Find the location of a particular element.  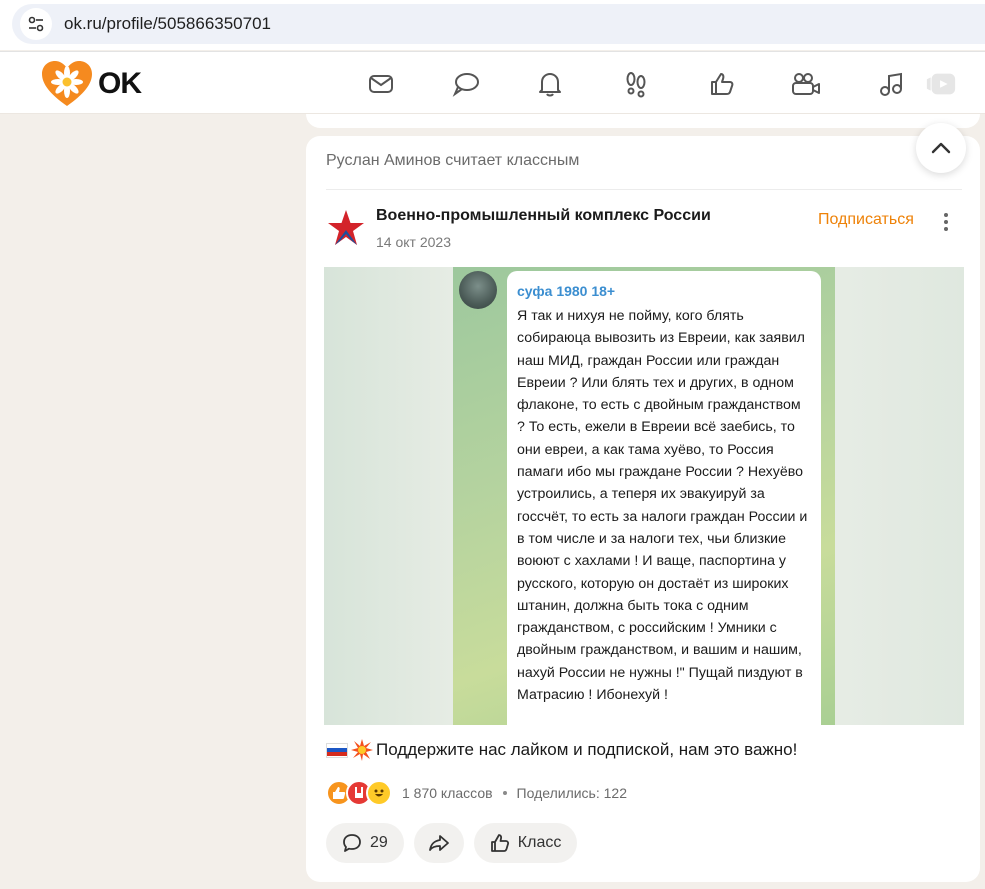

nav-video-showcase is located at coordinates (941, 84).